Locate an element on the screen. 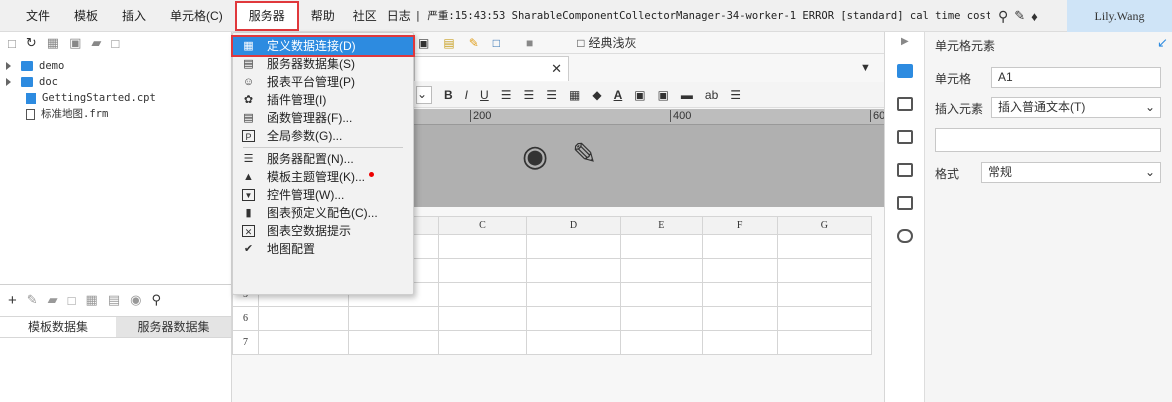  column-header: D is located at coordinates (573, 225).